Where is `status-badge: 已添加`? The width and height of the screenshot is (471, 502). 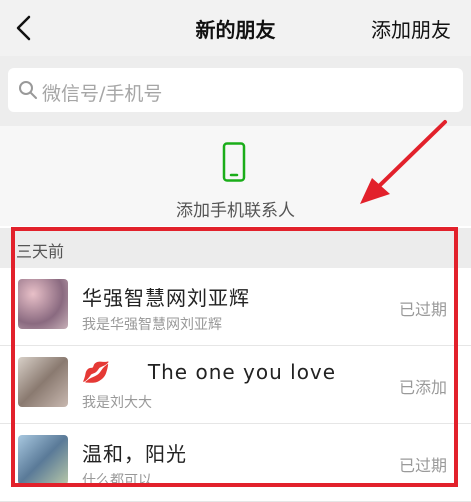
status-badge: 已添加 is located at coordinates (422, 387).